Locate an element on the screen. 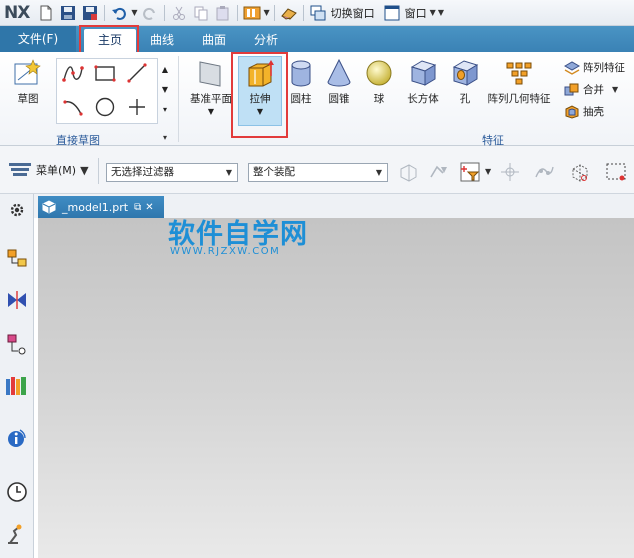 The height and width of the screenshot is (558, 634). rectangle-icon is located at coordinates (105, 73).